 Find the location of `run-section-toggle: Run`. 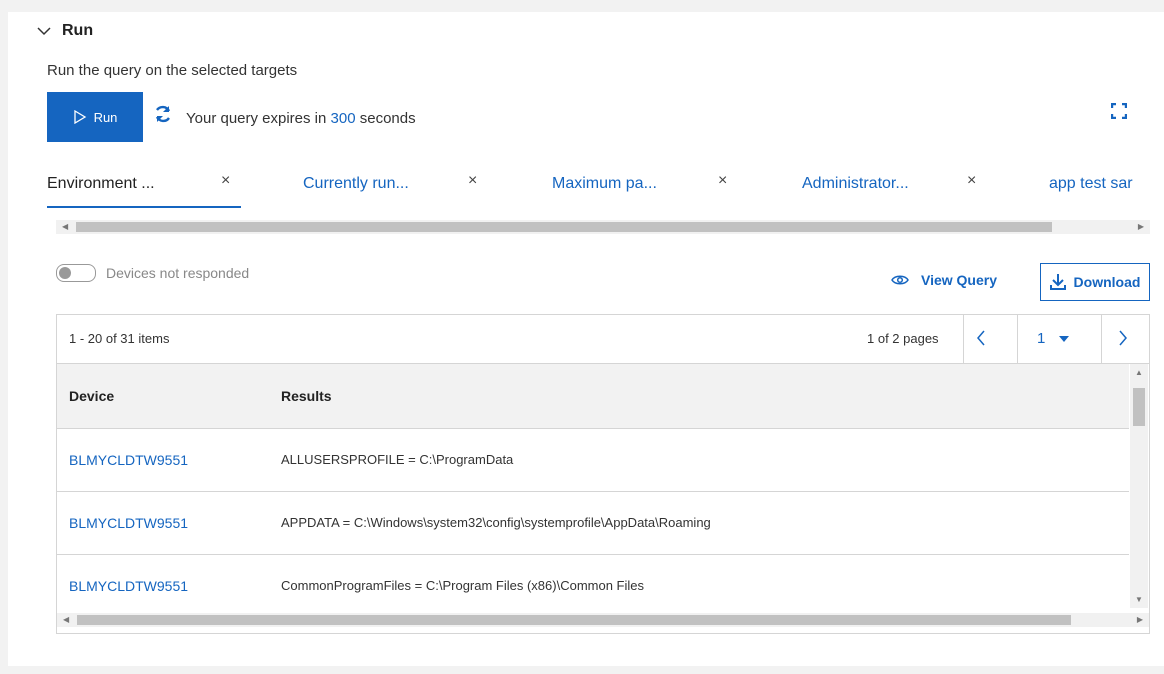

run-section-toggle: Run is located at coordinates (64, 31).